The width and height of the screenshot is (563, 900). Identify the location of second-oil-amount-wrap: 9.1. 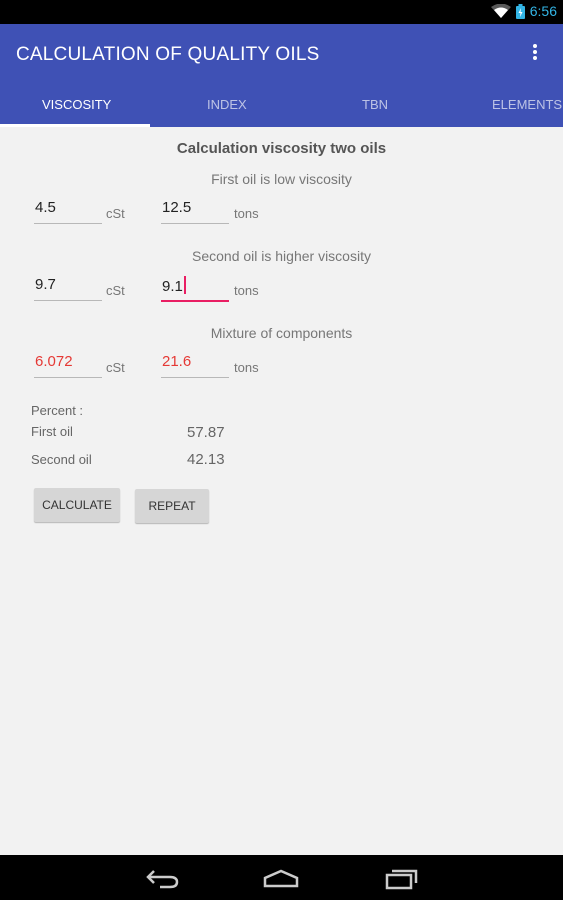
(174, 285).